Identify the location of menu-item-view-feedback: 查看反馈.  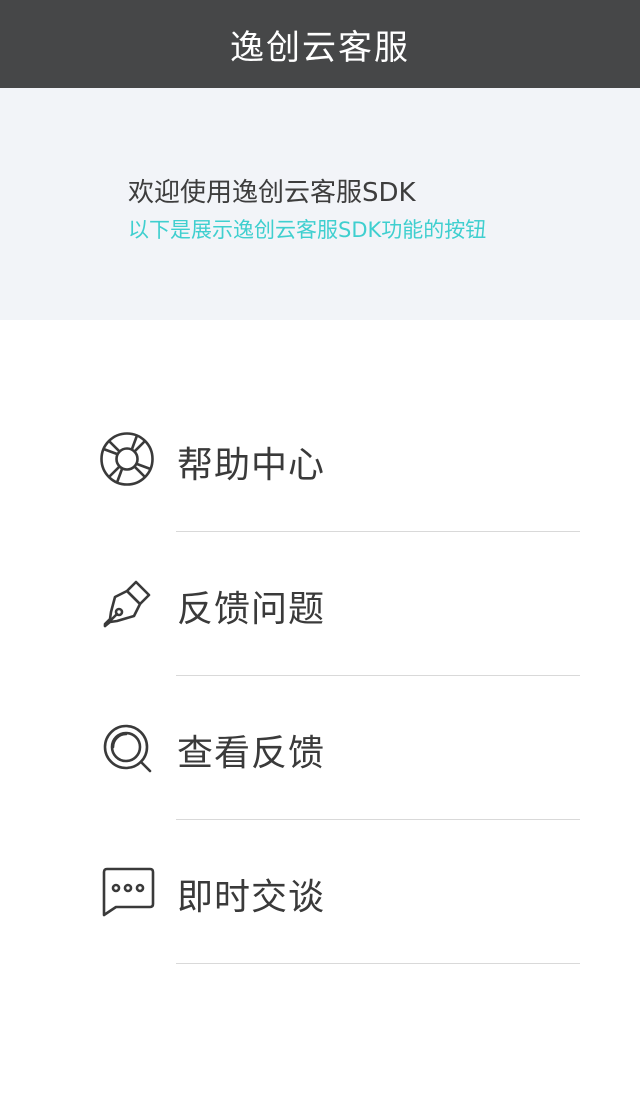
(320, 748).